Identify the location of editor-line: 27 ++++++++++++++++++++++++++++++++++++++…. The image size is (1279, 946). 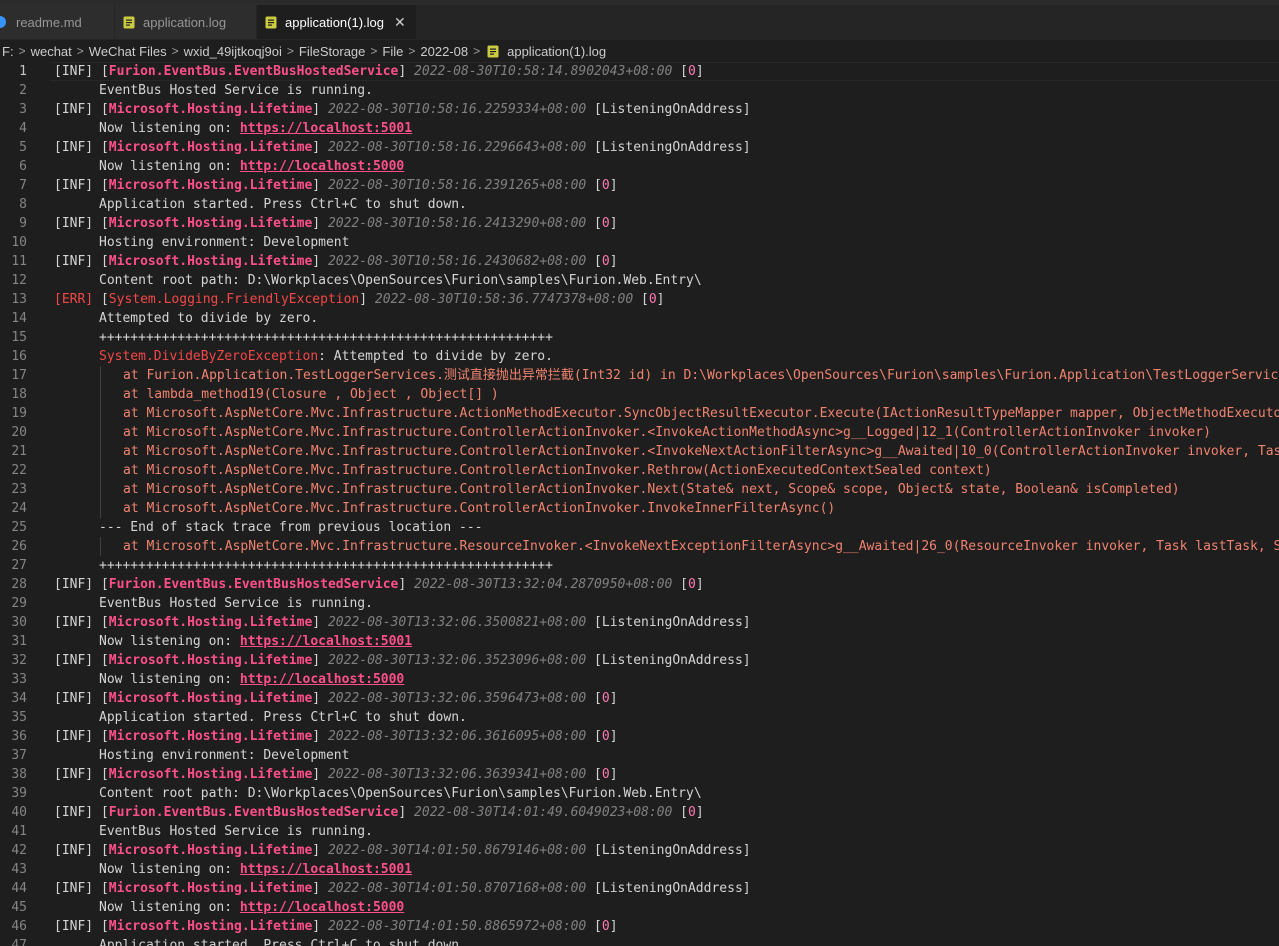
(639, 565).